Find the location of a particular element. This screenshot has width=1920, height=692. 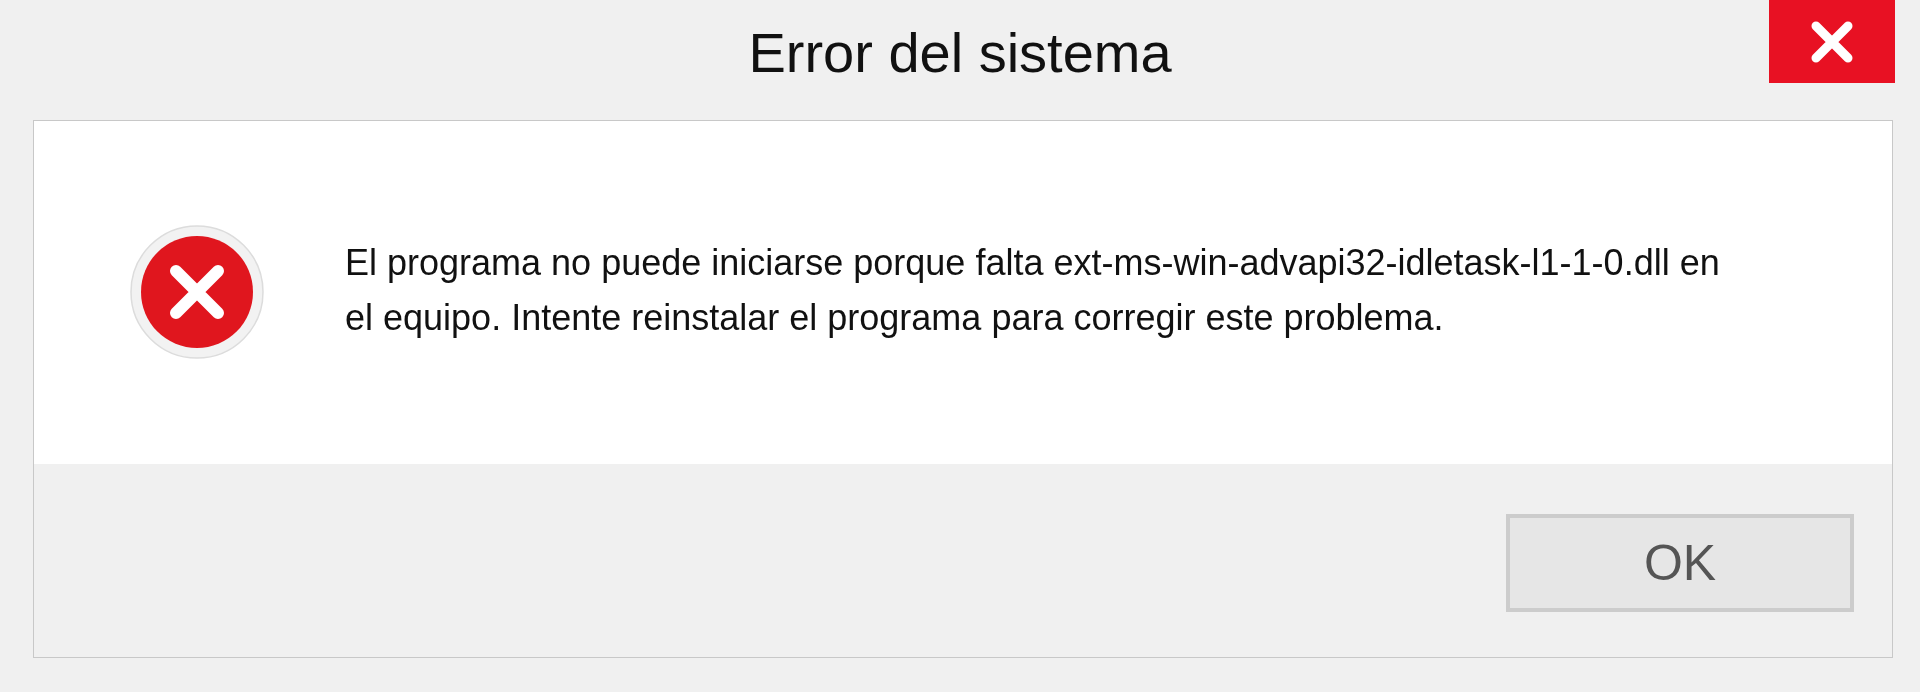

ok-button: OK is located at coordinates (1680, 563).